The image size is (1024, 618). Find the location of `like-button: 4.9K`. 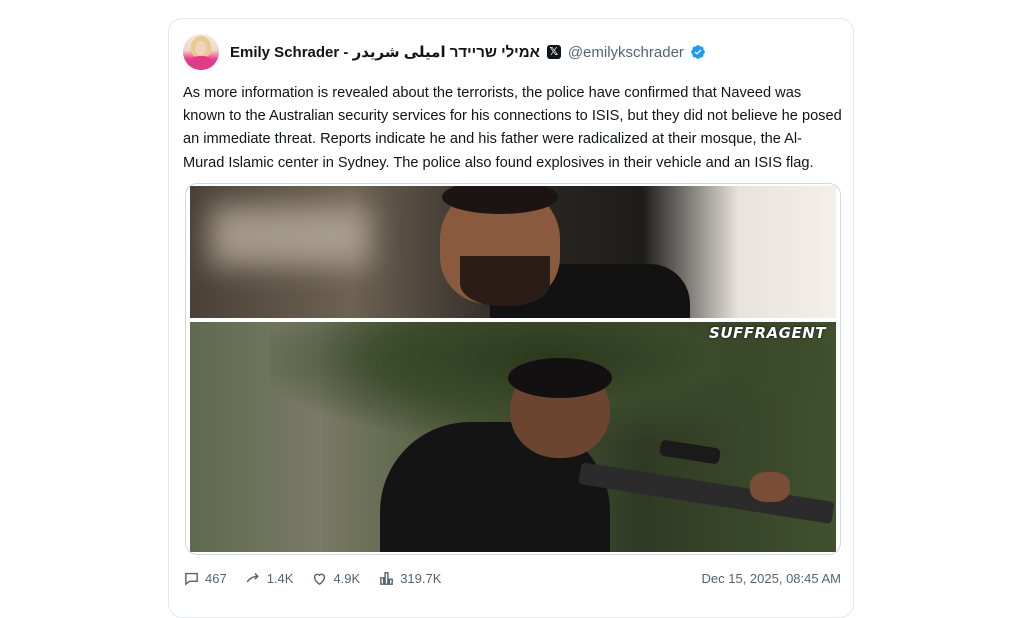

like-button: 4.9K is located at coordinates (335, 578).